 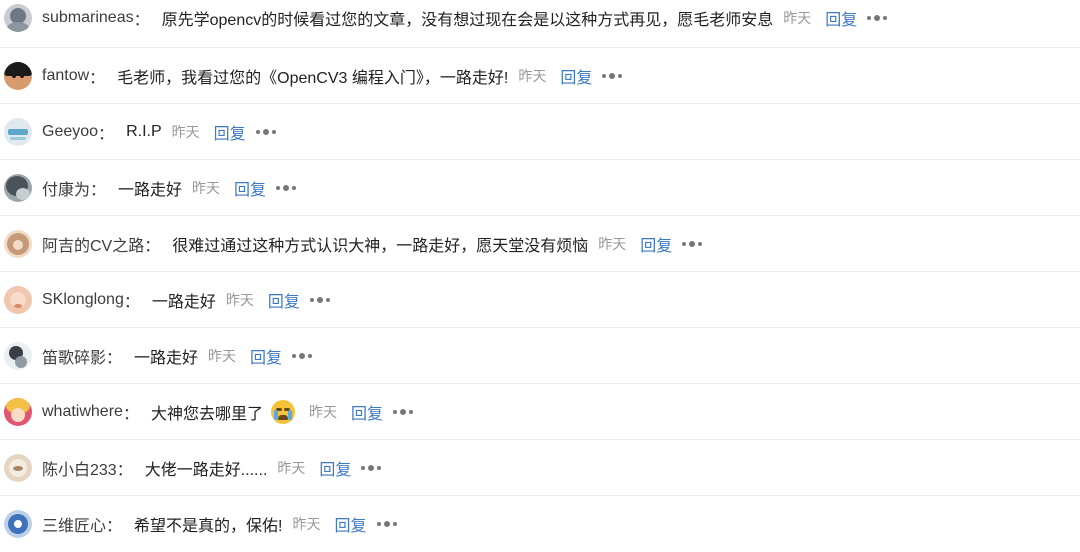 What do you see at coordinates (65, 76) in the screenshot?
I see `comment-username: fantow` at bounding box center [65, 76].